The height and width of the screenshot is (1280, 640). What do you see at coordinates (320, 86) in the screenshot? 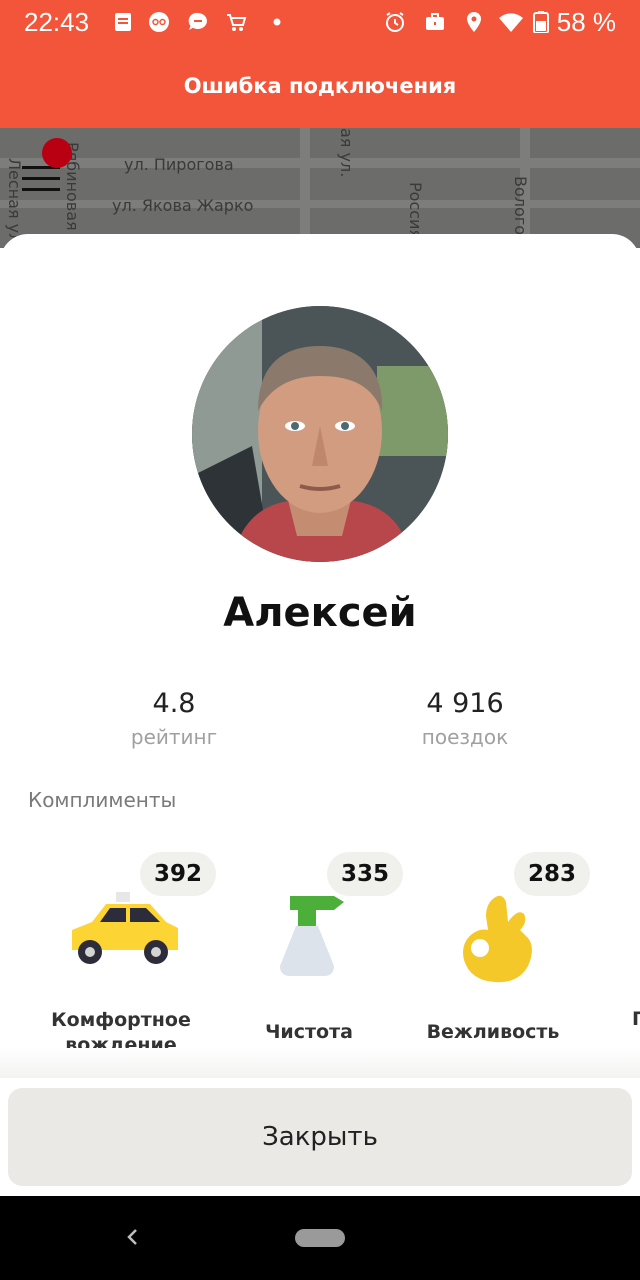
I see `connection-error-banner: Ошибка подключения` at bounding box center [320, 86].